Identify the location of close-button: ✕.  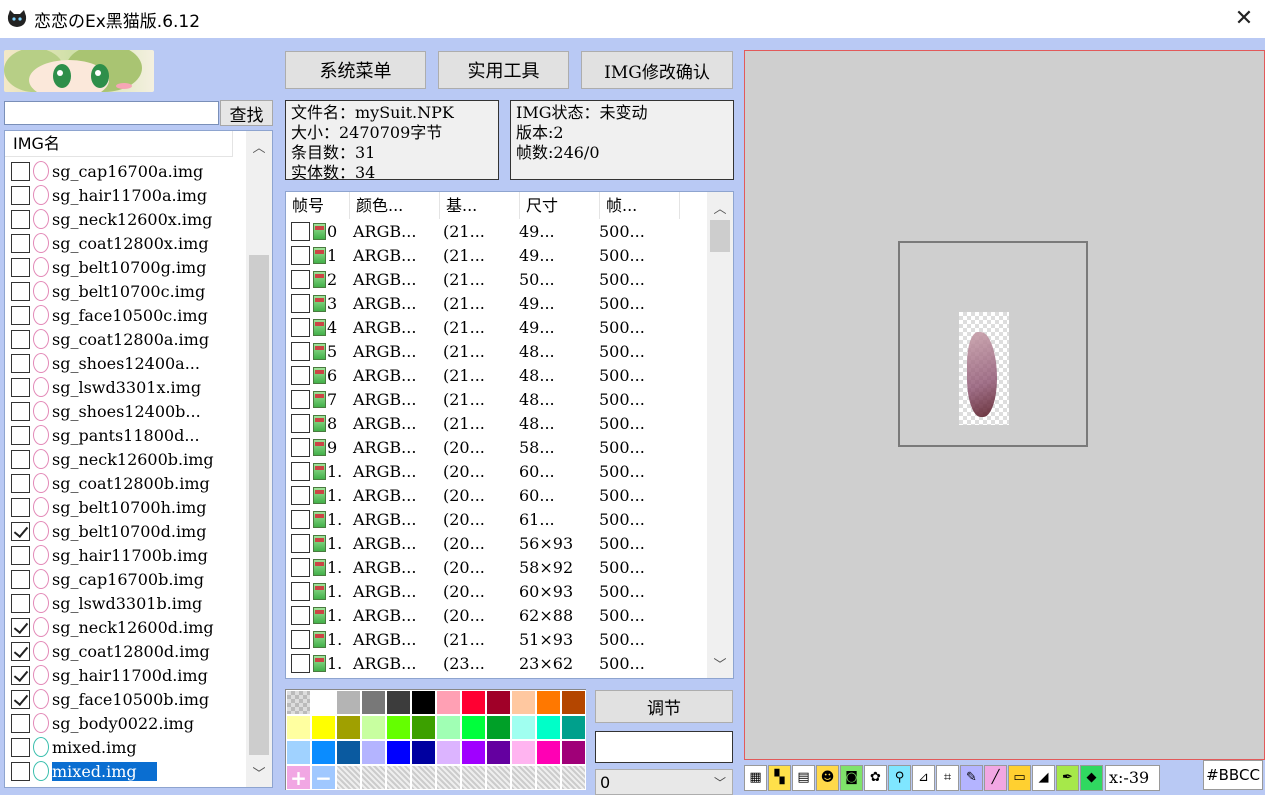
(1244, 18).